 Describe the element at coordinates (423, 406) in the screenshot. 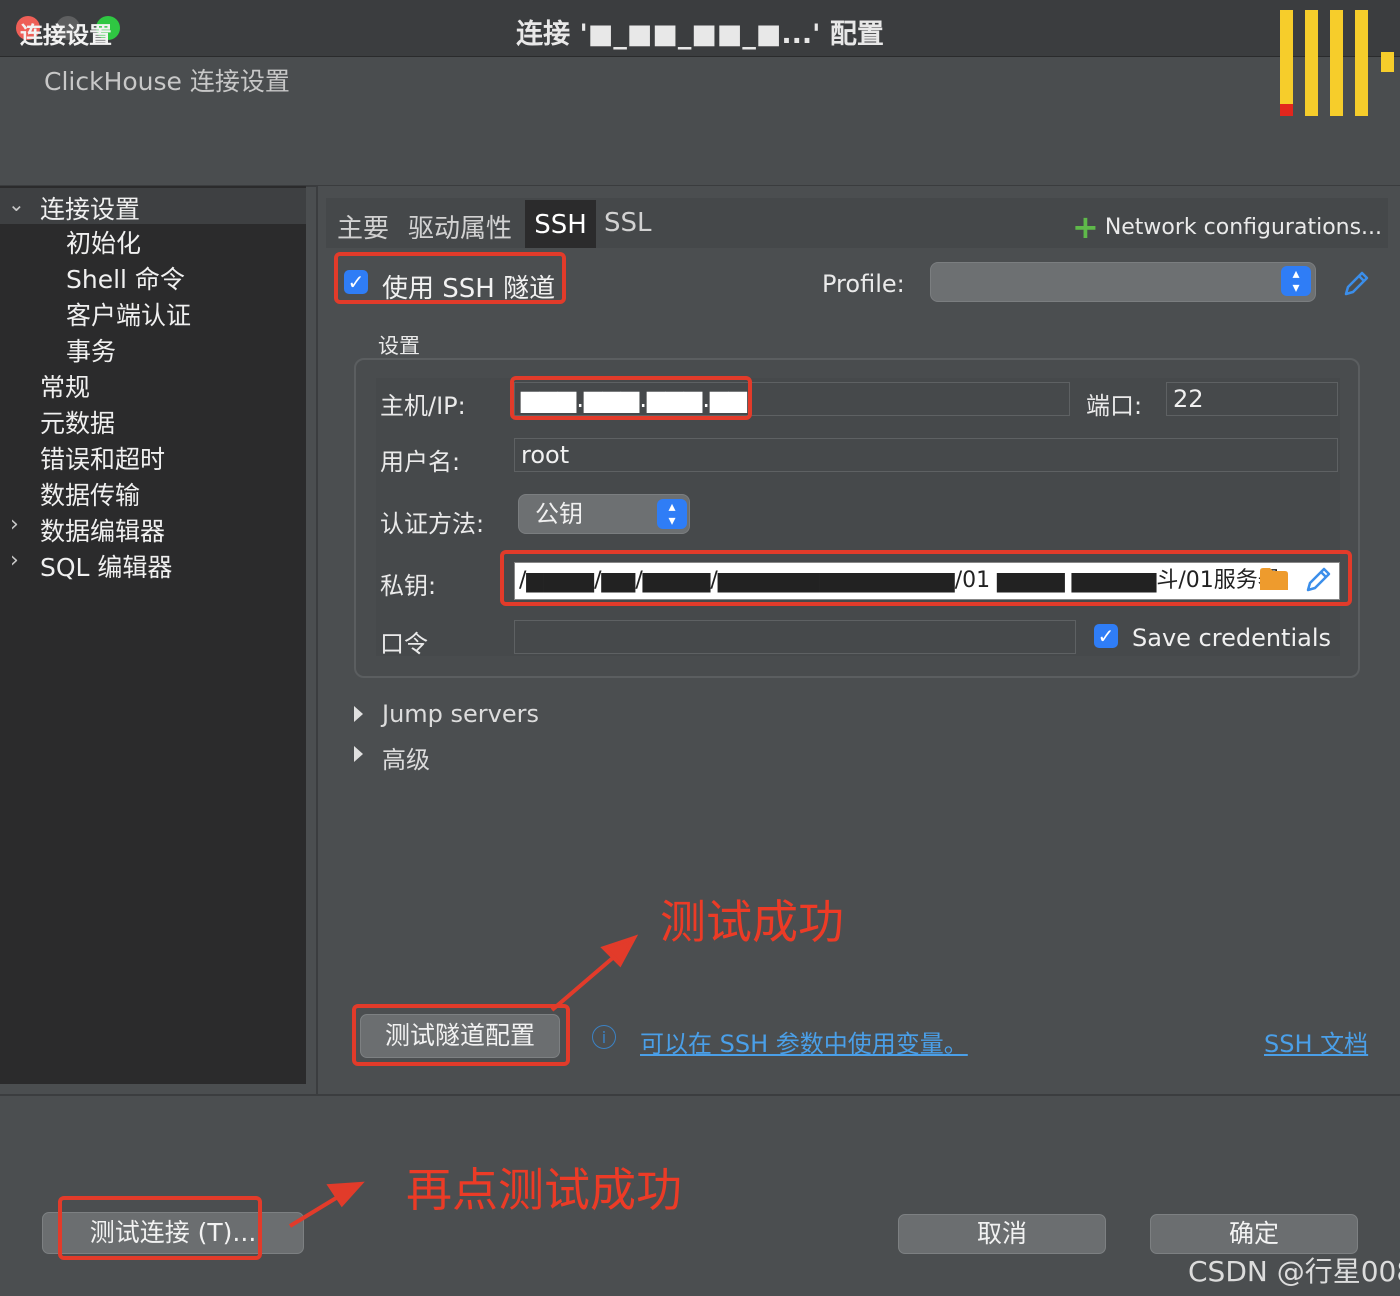

I see `host-label: 主机/IP:` at that location.